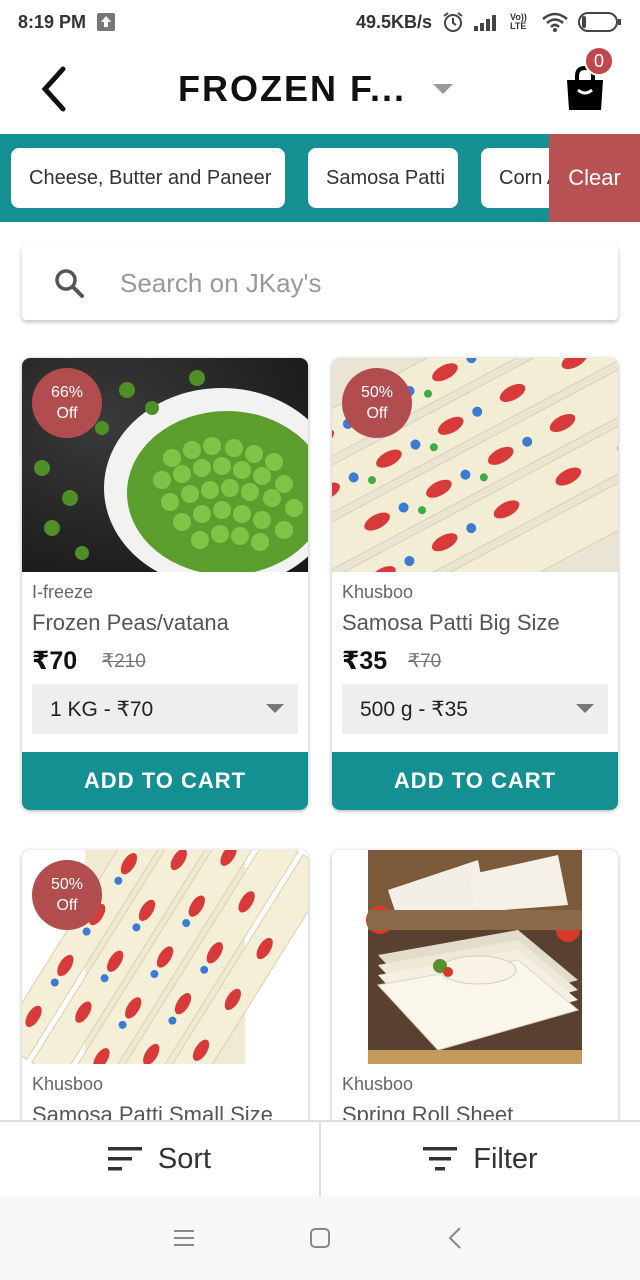 This screenshot has height=1280, width=640. I want to click on system-navigation-bar, so click(320, 1238).